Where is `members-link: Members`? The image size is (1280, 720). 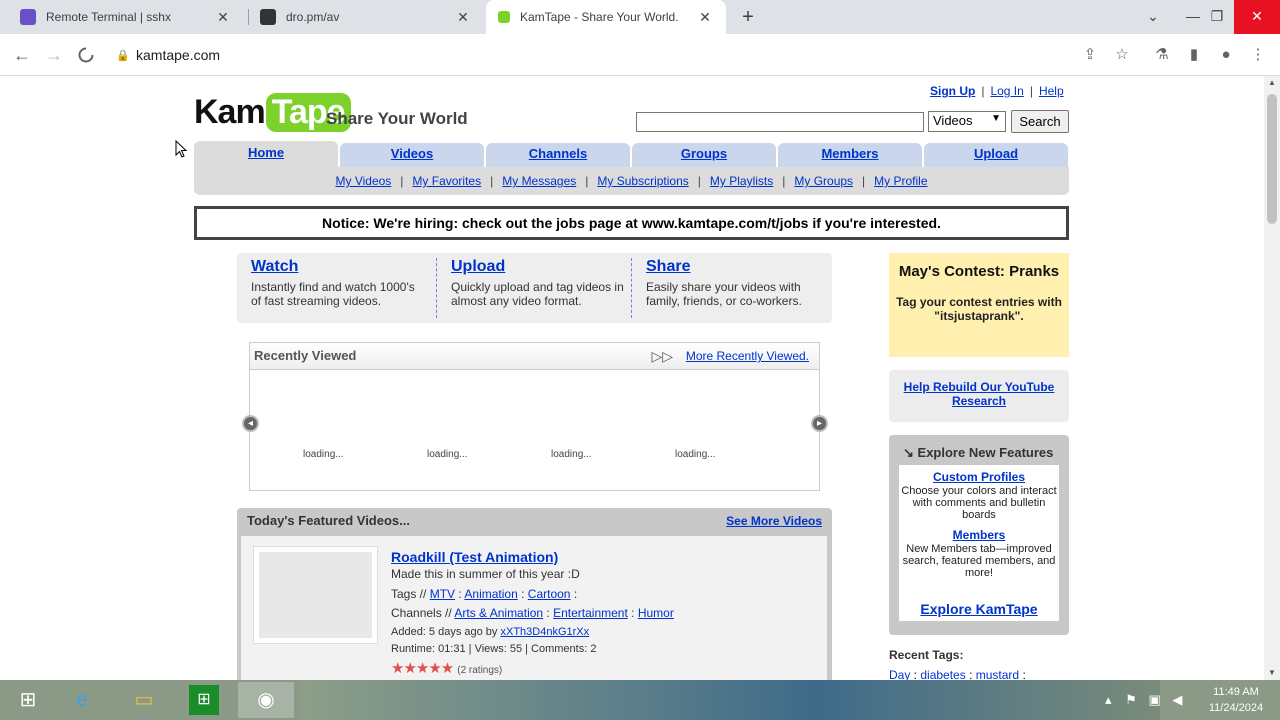 members-link: Members is located at coordinates (979, 535).